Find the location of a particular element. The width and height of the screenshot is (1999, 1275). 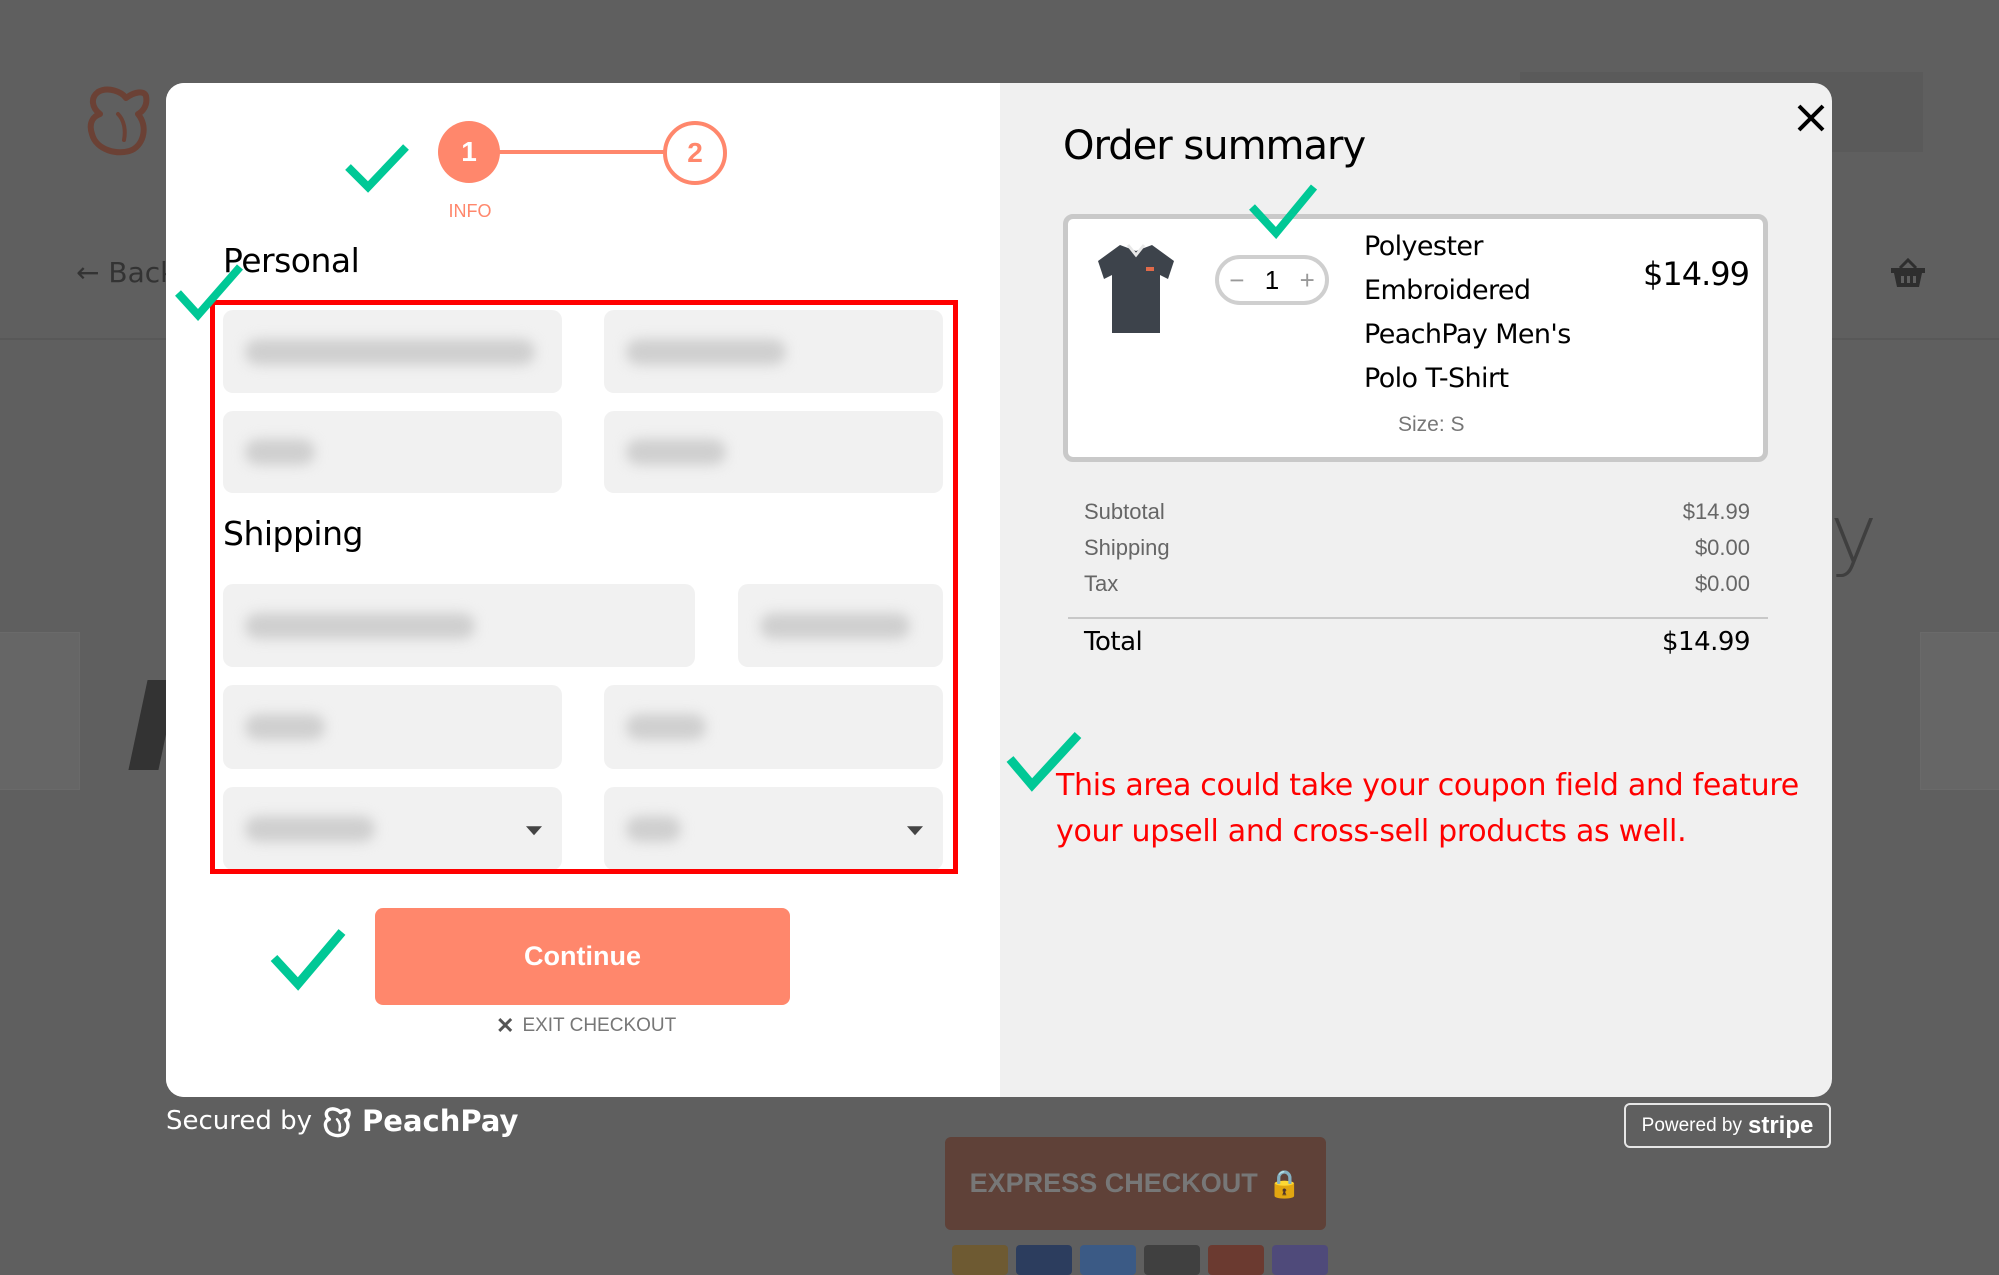

decrement-button: − is located at coordinates (1236, 280).